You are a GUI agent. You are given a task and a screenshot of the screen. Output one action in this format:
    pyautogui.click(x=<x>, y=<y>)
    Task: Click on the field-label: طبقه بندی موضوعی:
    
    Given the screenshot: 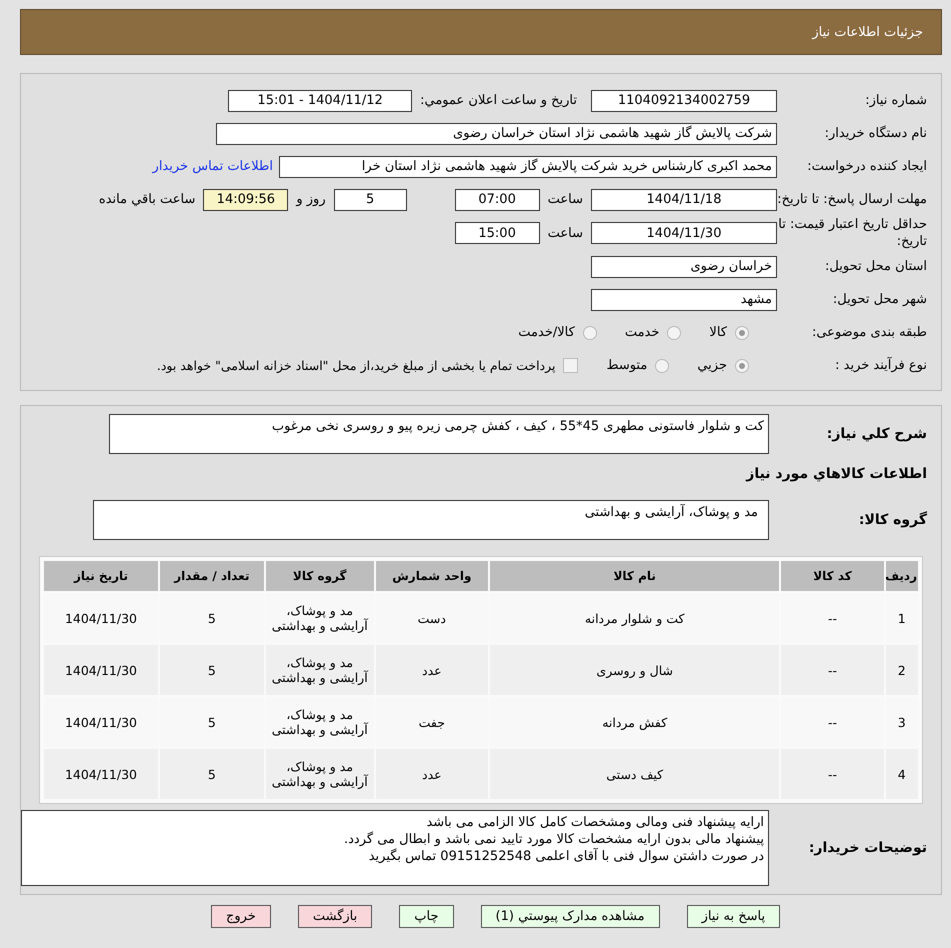 What is the action you would take?
    pyautogui.click(x=868, y=332)
    